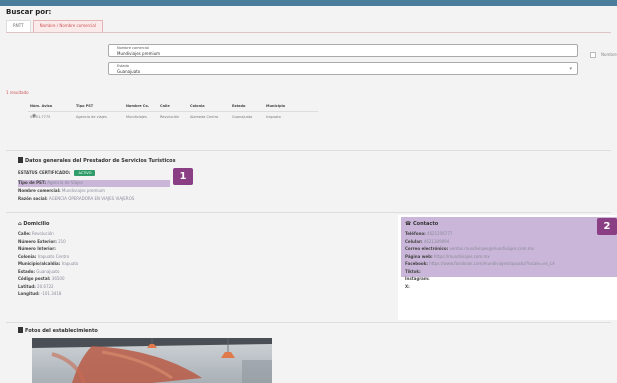 The image size is (617, 383). Describe the element at coordinates (239, 105) in the screenshot. I see `column-header: Estado` at that location.